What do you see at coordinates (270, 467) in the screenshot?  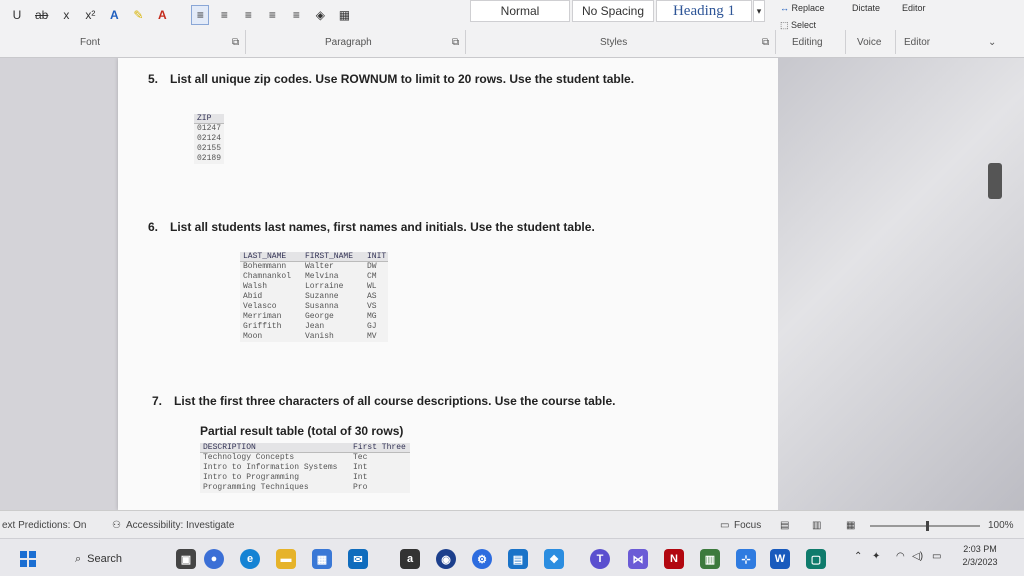 I see `table-cell: Intro to Information Systems` at bounding box center [270, 467].